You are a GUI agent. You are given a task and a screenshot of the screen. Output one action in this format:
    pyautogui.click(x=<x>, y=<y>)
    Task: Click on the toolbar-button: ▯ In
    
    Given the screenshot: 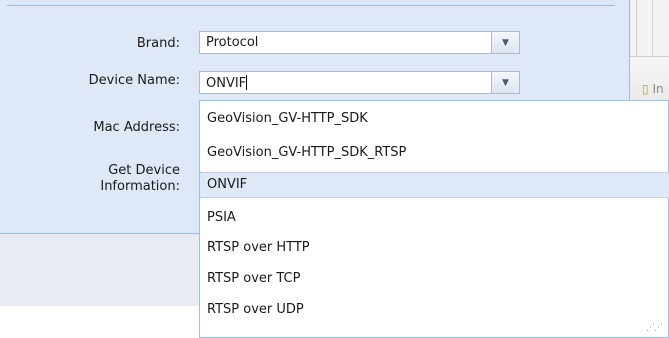 What is the action you would take?
    pyautogui.click(x=653, y=89)
    